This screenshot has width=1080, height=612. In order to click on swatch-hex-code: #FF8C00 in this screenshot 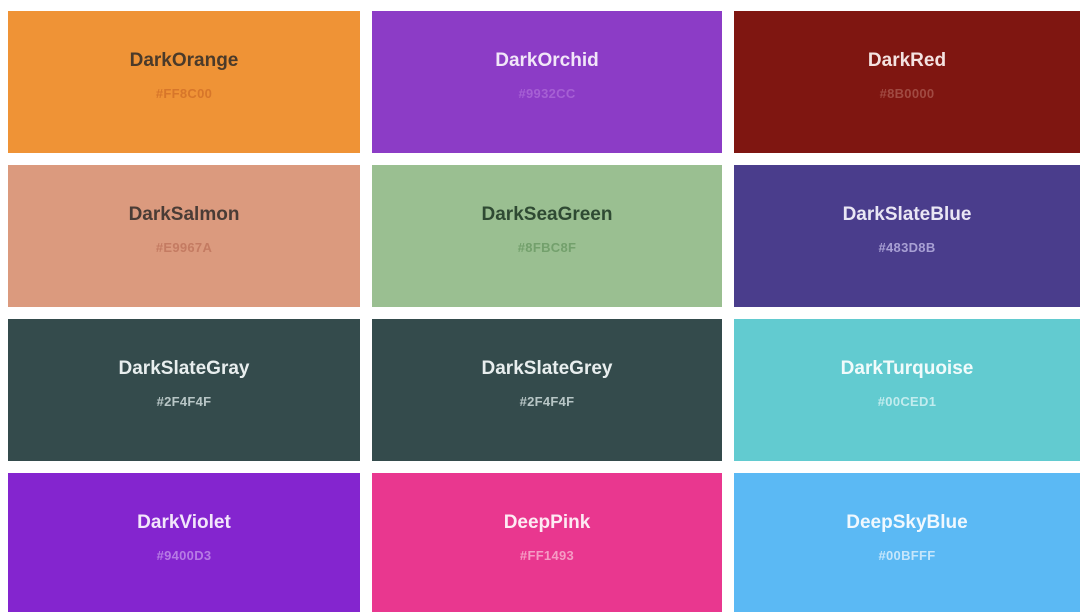, I will do `click(184, 93)`.